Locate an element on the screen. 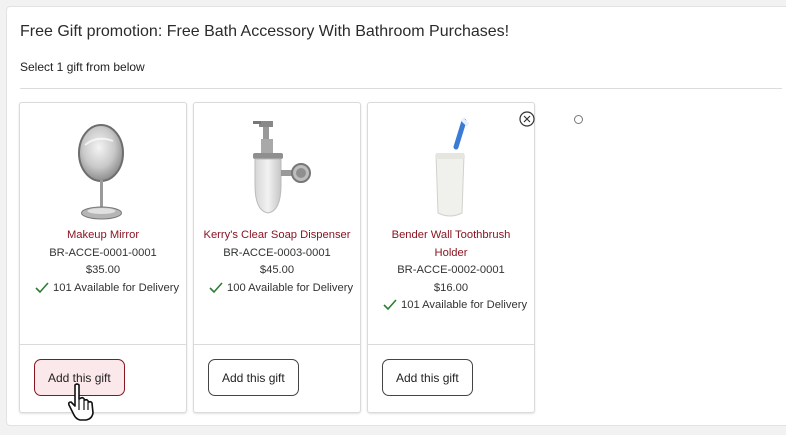 The height and width of the screenshot is (435, 786). gift-name: Kerry's Clear Soap Dispenser is located at coordinates (277, 236).